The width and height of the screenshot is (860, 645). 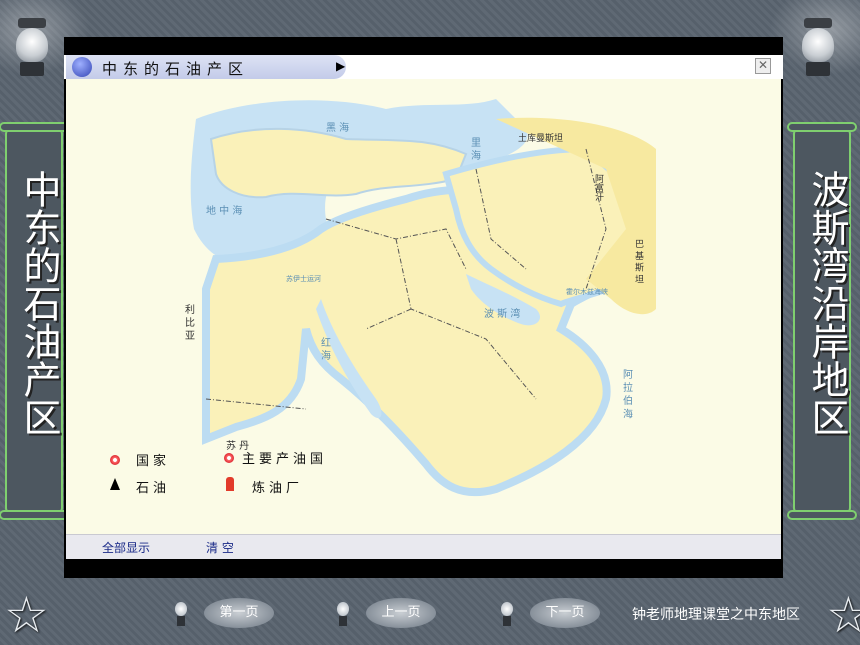 I want to click on close-button: ✕, so click(x=763, y=66).